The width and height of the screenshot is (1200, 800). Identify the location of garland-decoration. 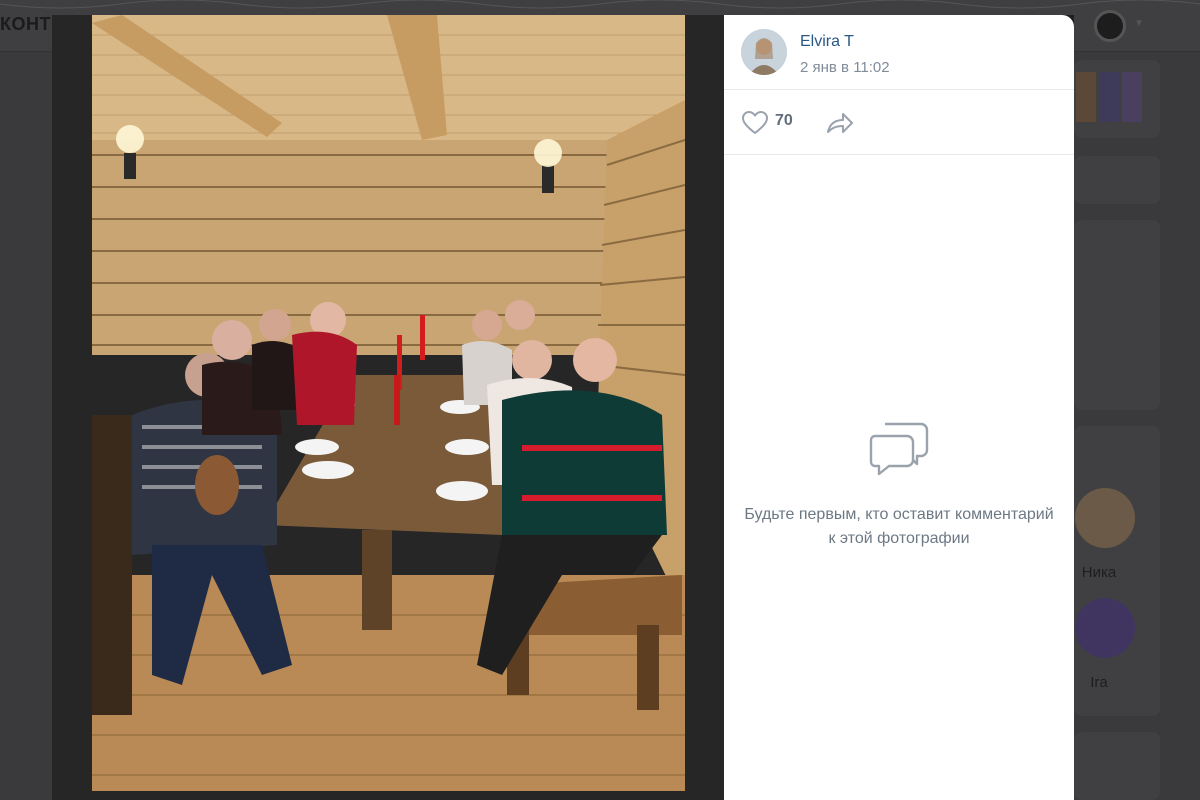
(600, 4).